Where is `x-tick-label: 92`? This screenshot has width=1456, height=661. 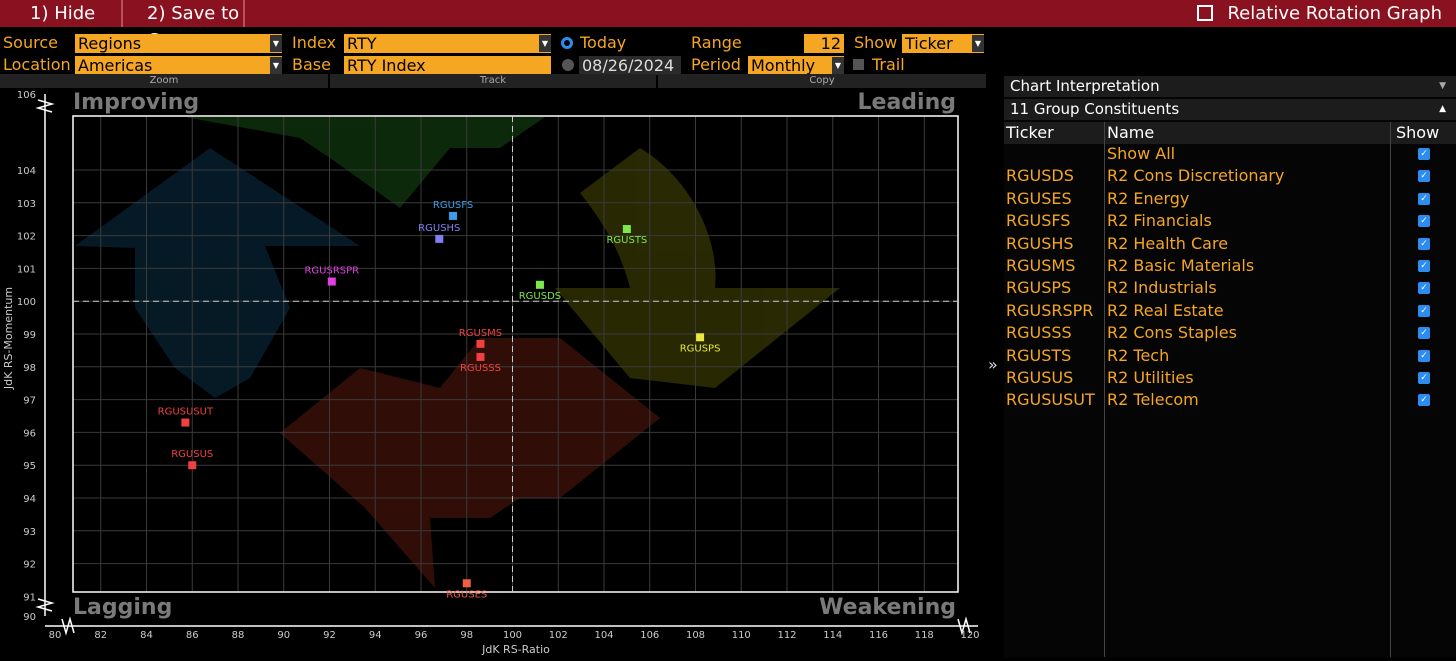 x-tick-label: 92 is located at coordinates (329, 635).